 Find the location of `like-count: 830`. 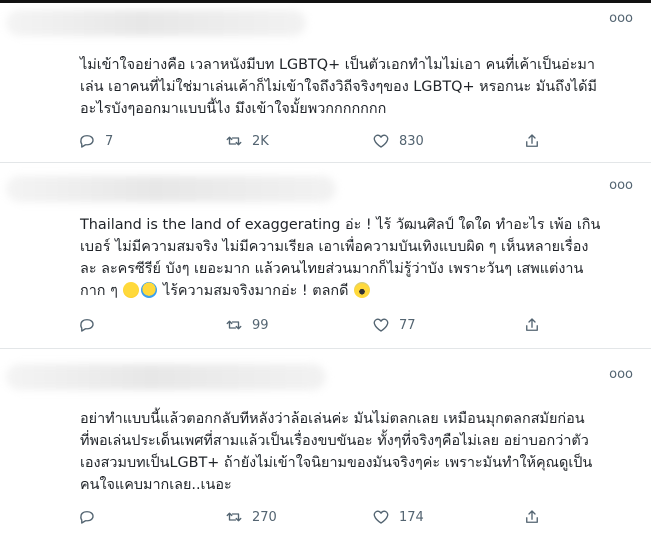

like-count: 830 is located at coordinates (411, 141).